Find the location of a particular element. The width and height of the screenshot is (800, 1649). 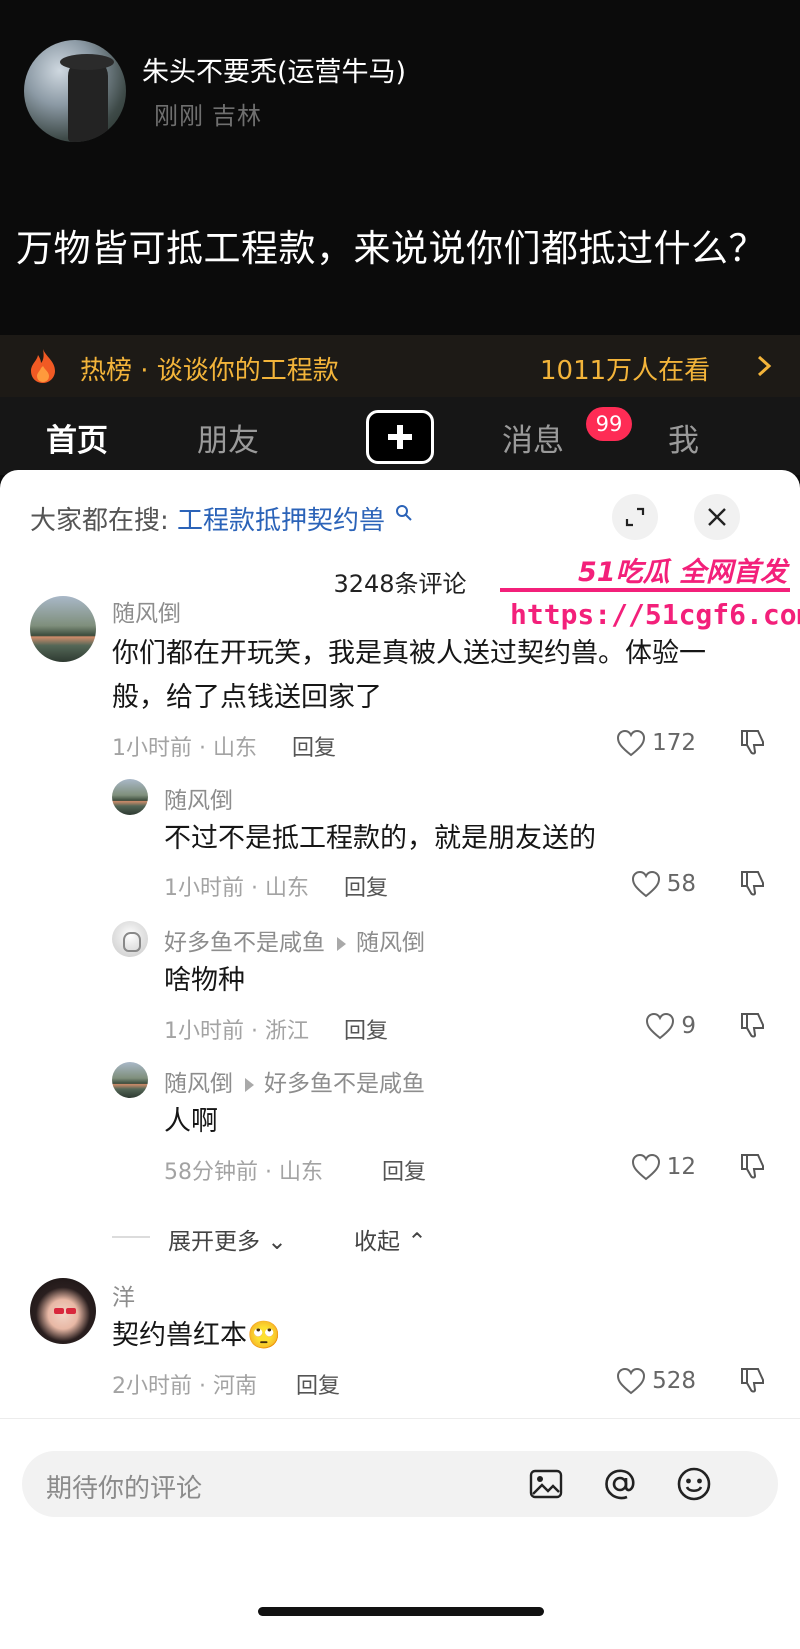

comment-text: 啥物种 is located at coordinates (204, 980).